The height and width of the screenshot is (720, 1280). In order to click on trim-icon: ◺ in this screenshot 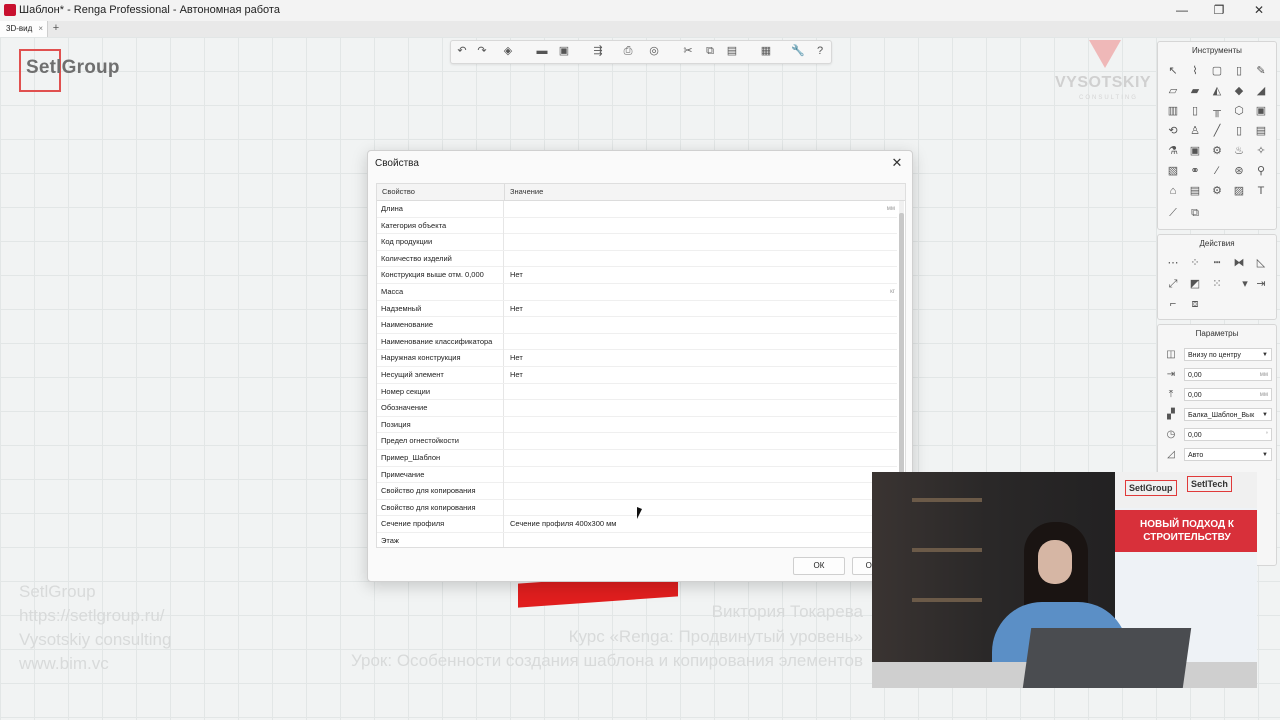, I will do `click(1261, 263)`.